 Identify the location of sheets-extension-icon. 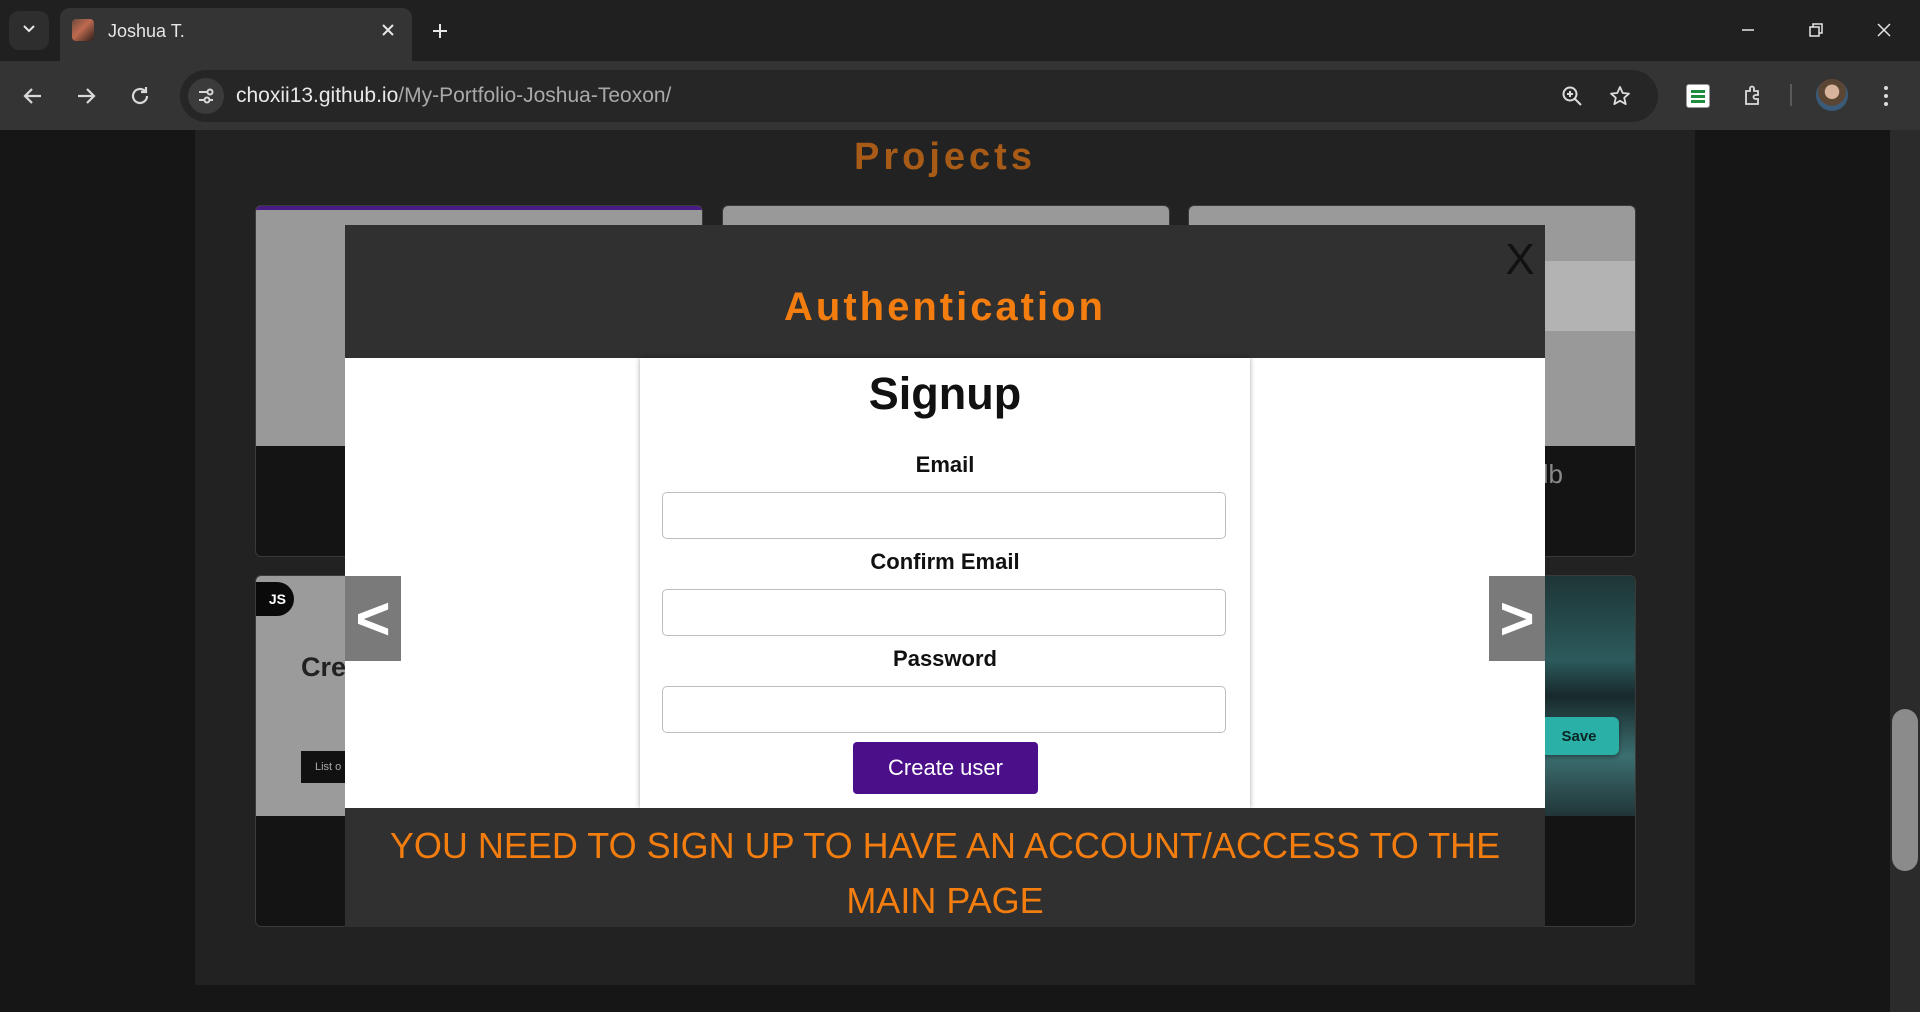
(1698, 96).